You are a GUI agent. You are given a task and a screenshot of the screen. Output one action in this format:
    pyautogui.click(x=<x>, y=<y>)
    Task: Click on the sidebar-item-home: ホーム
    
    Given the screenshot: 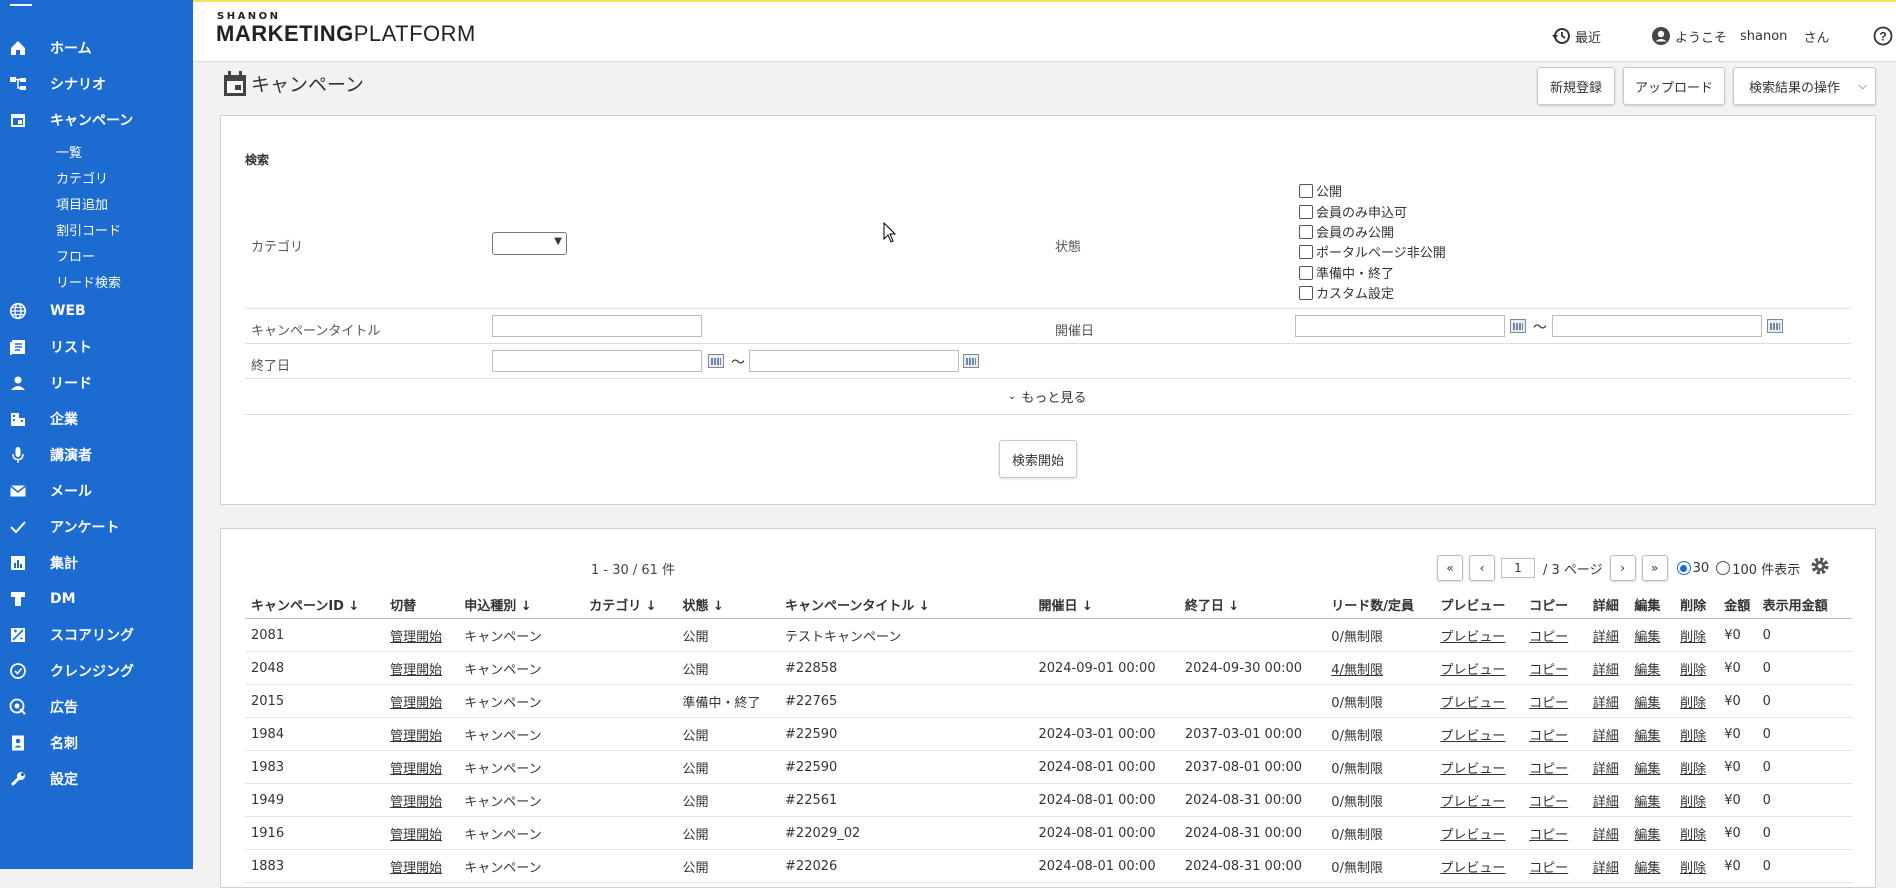 What is the action you would take?
    pyautogui.click(x=96, y=48)
    